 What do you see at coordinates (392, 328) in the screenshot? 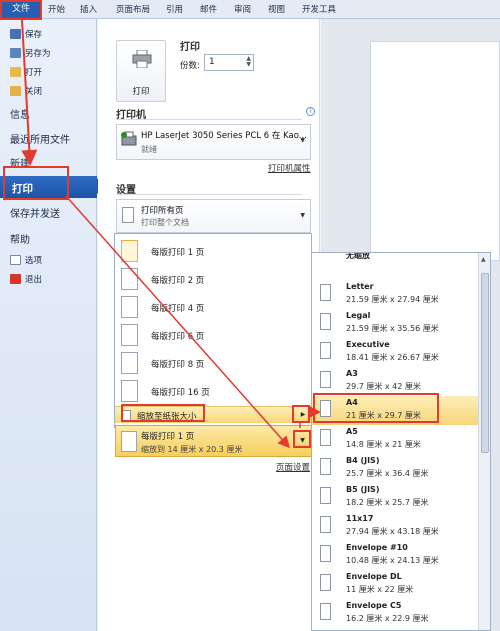
I see `paper-size-dims: 21.59 厘米 x 35.56 厘米` at bounding box center [392, 328].